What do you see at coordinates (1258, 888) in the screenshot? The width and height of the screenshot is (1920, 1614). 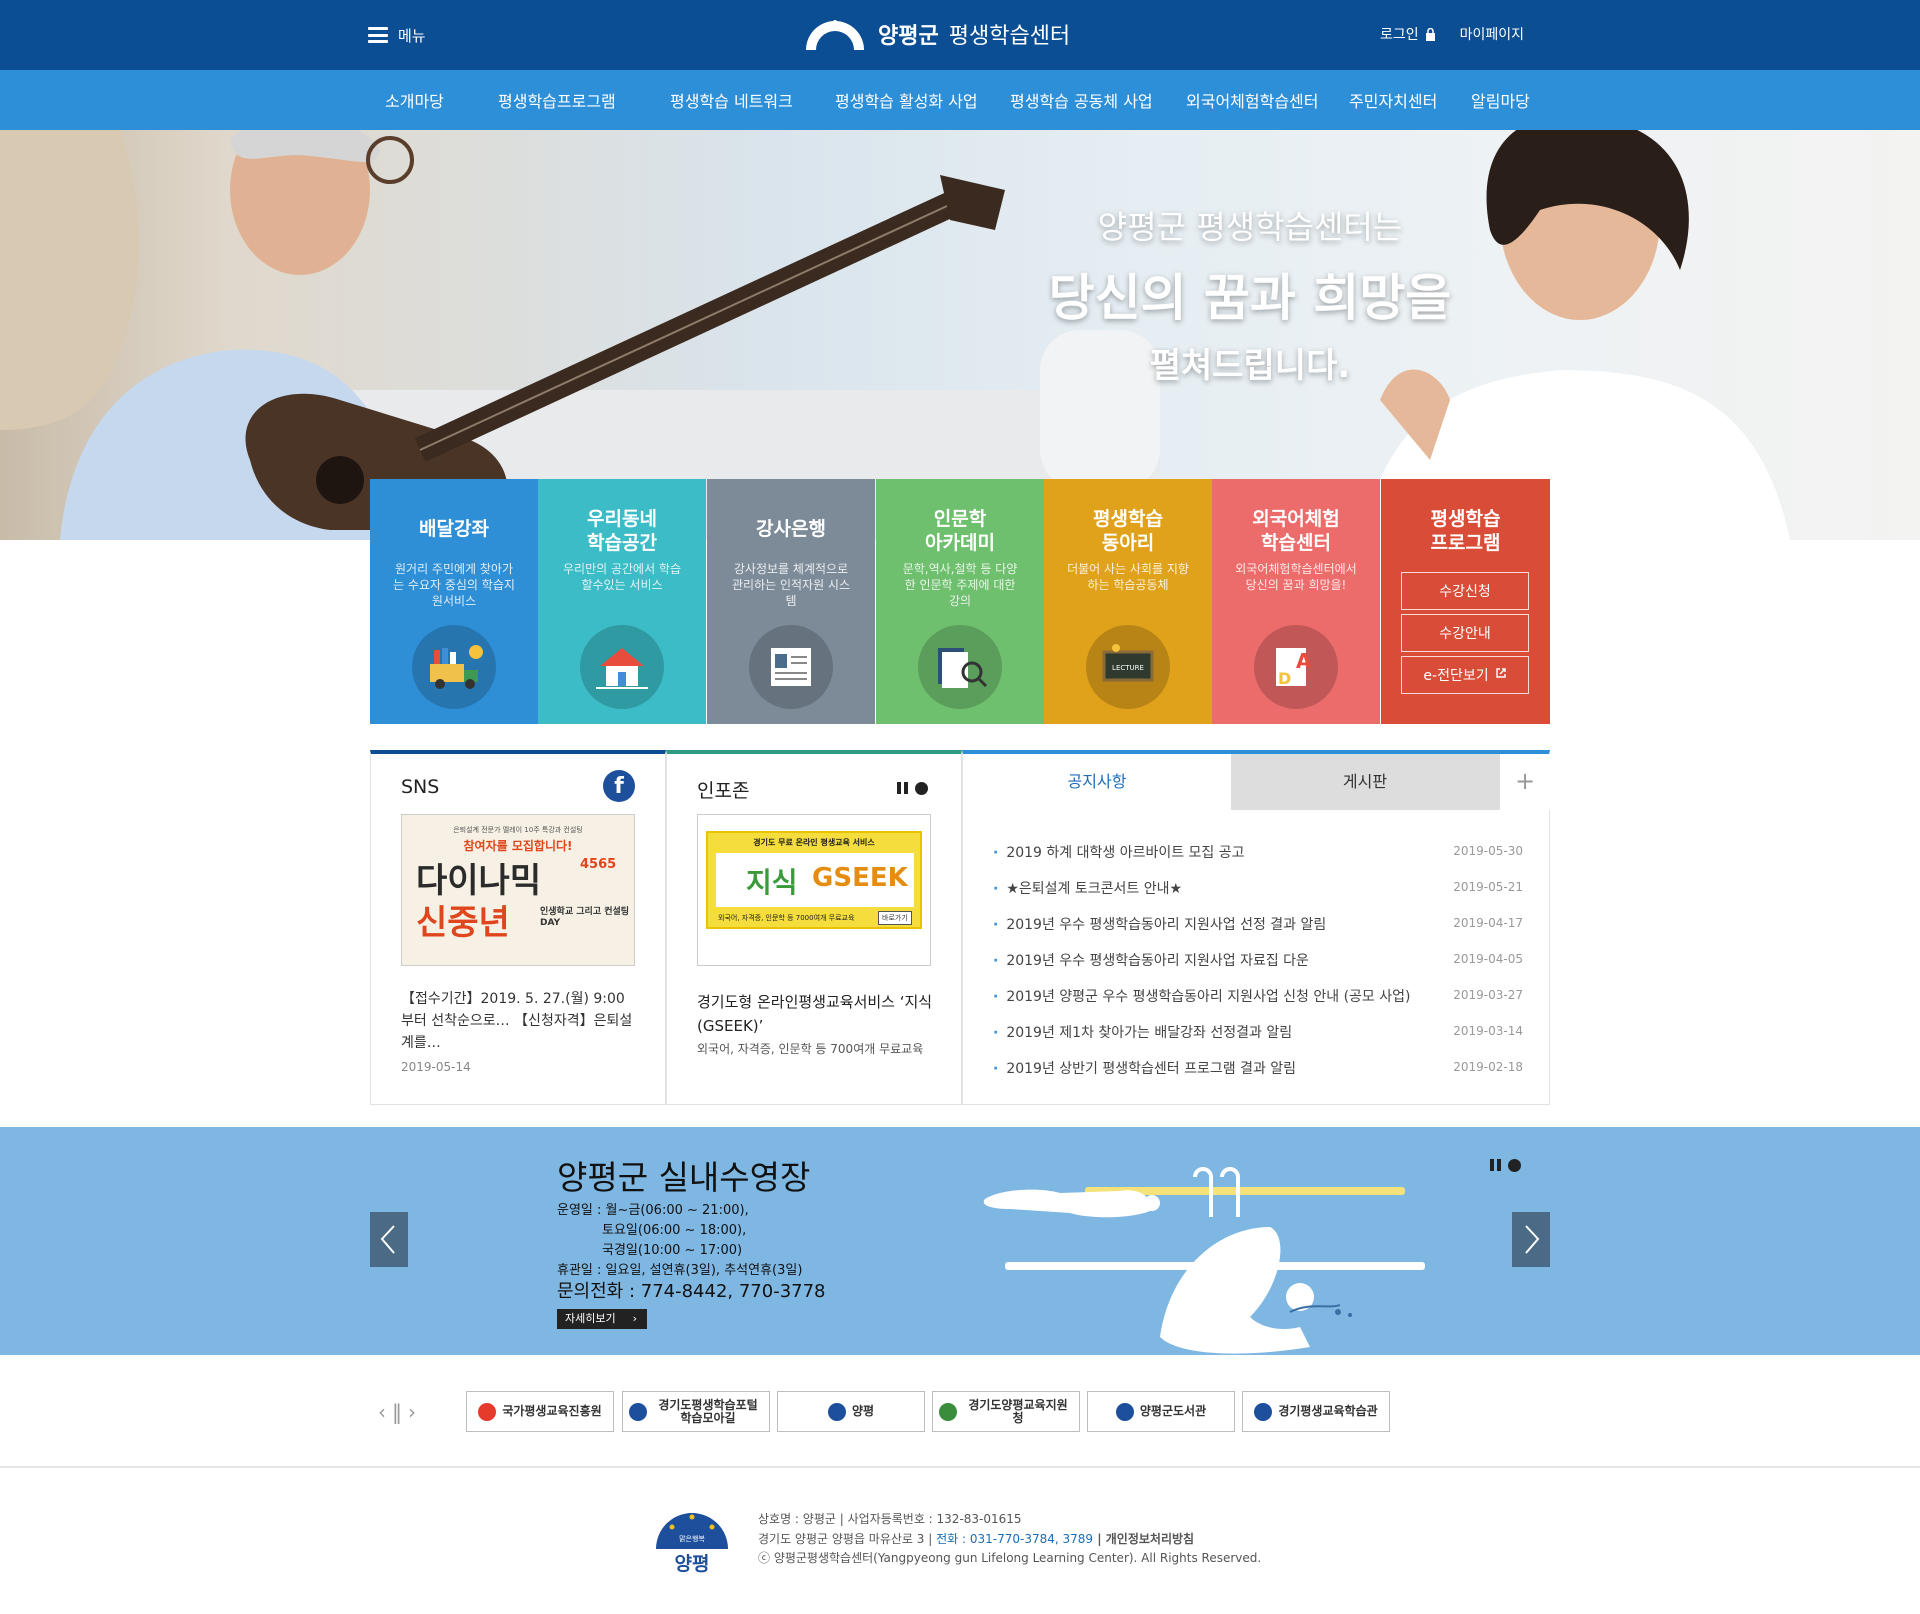 I see `notice-item: ★은퇴설계 토크콘서트 안내★ 2019-05-21` at bounding box center [1258, 888].